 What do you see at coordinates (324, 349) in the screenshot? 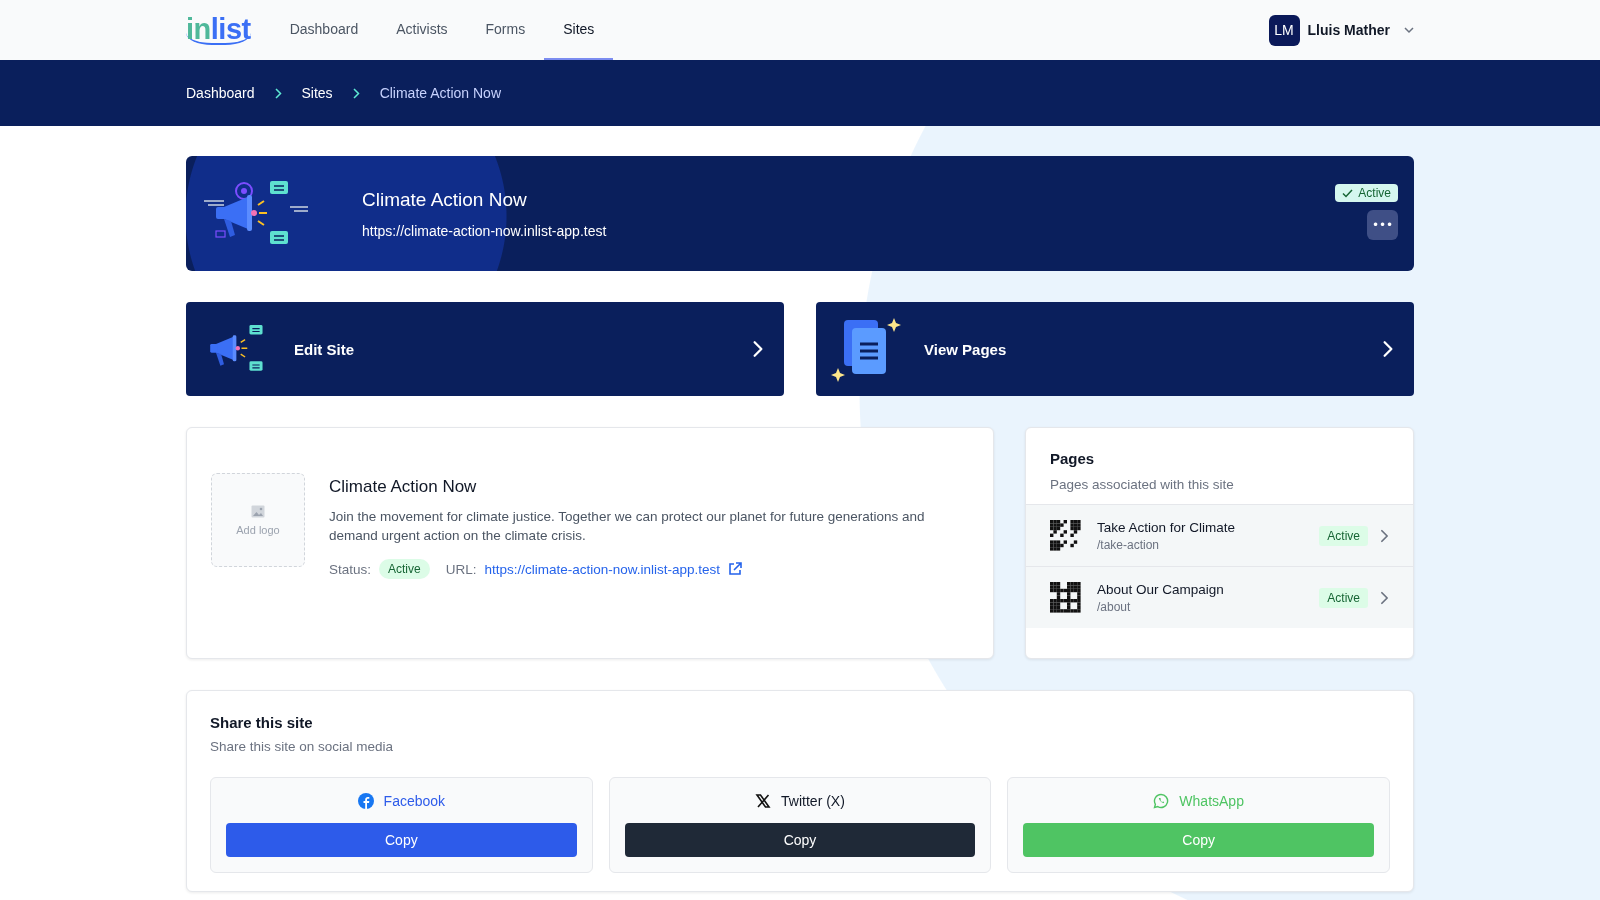
I see `action-label: Edit Site` at bounding box center [324, 349].